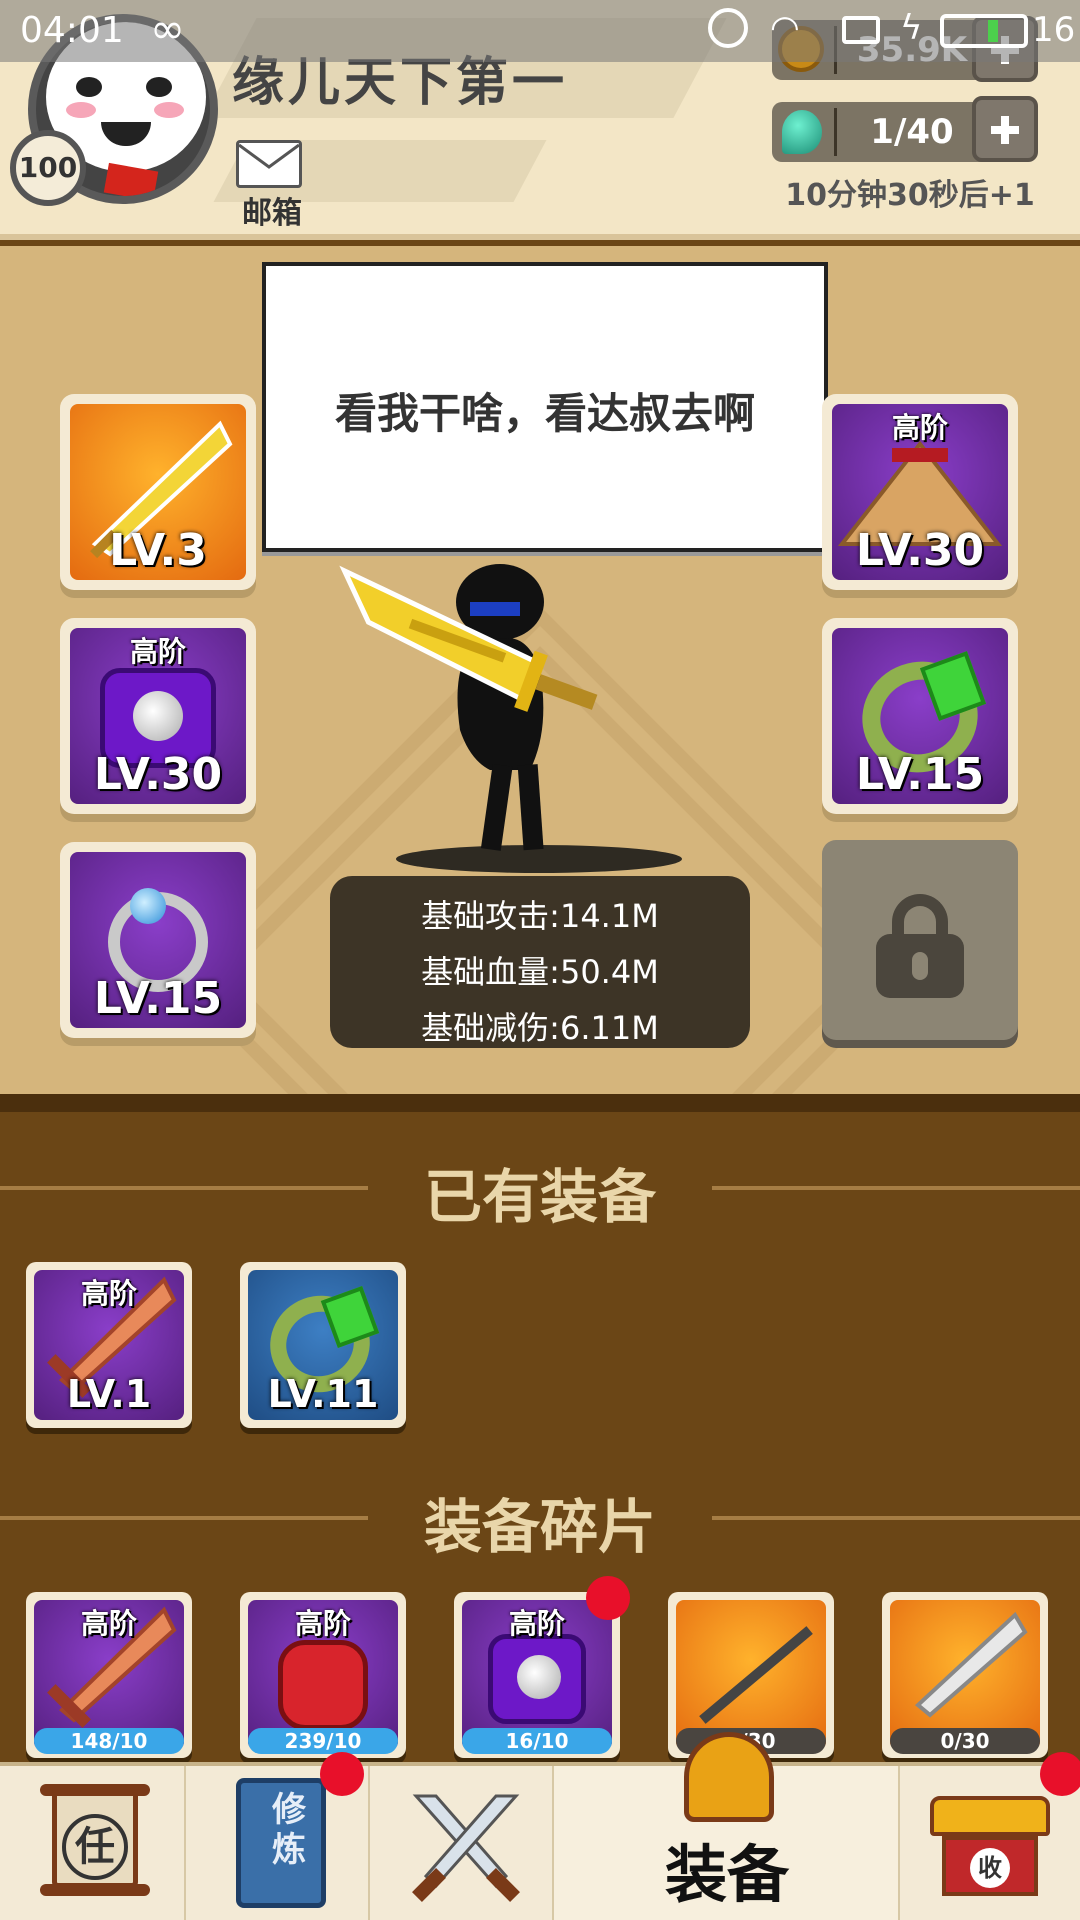  I want to click on stat-attack: 基础攻击:14.1M, so click(540, 916).